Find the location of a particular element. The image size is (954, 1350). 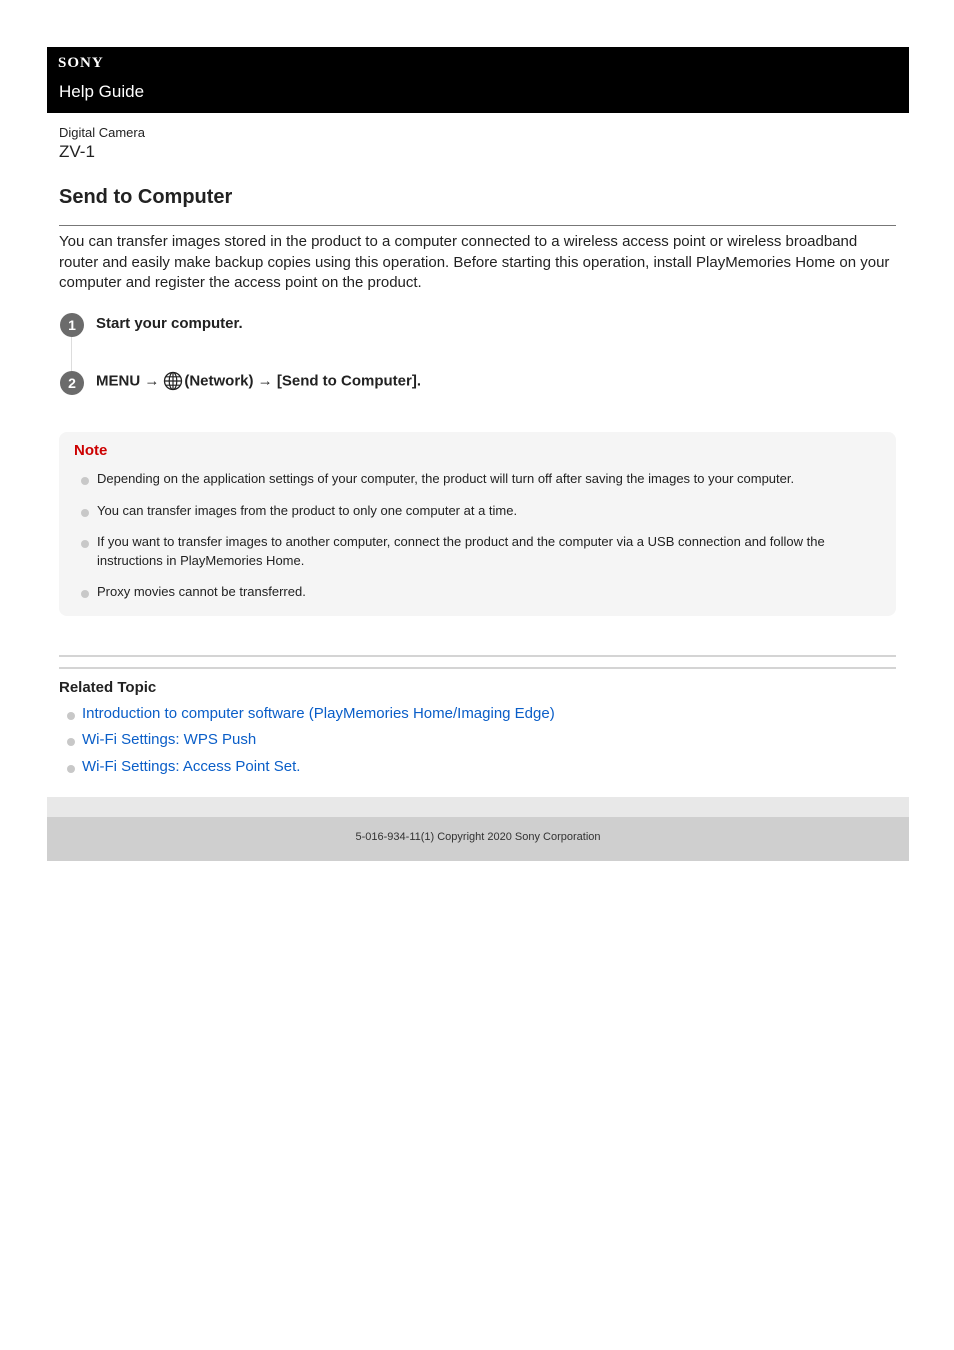

step-2-text-before: MENU → is located at coordinates (128, 381).